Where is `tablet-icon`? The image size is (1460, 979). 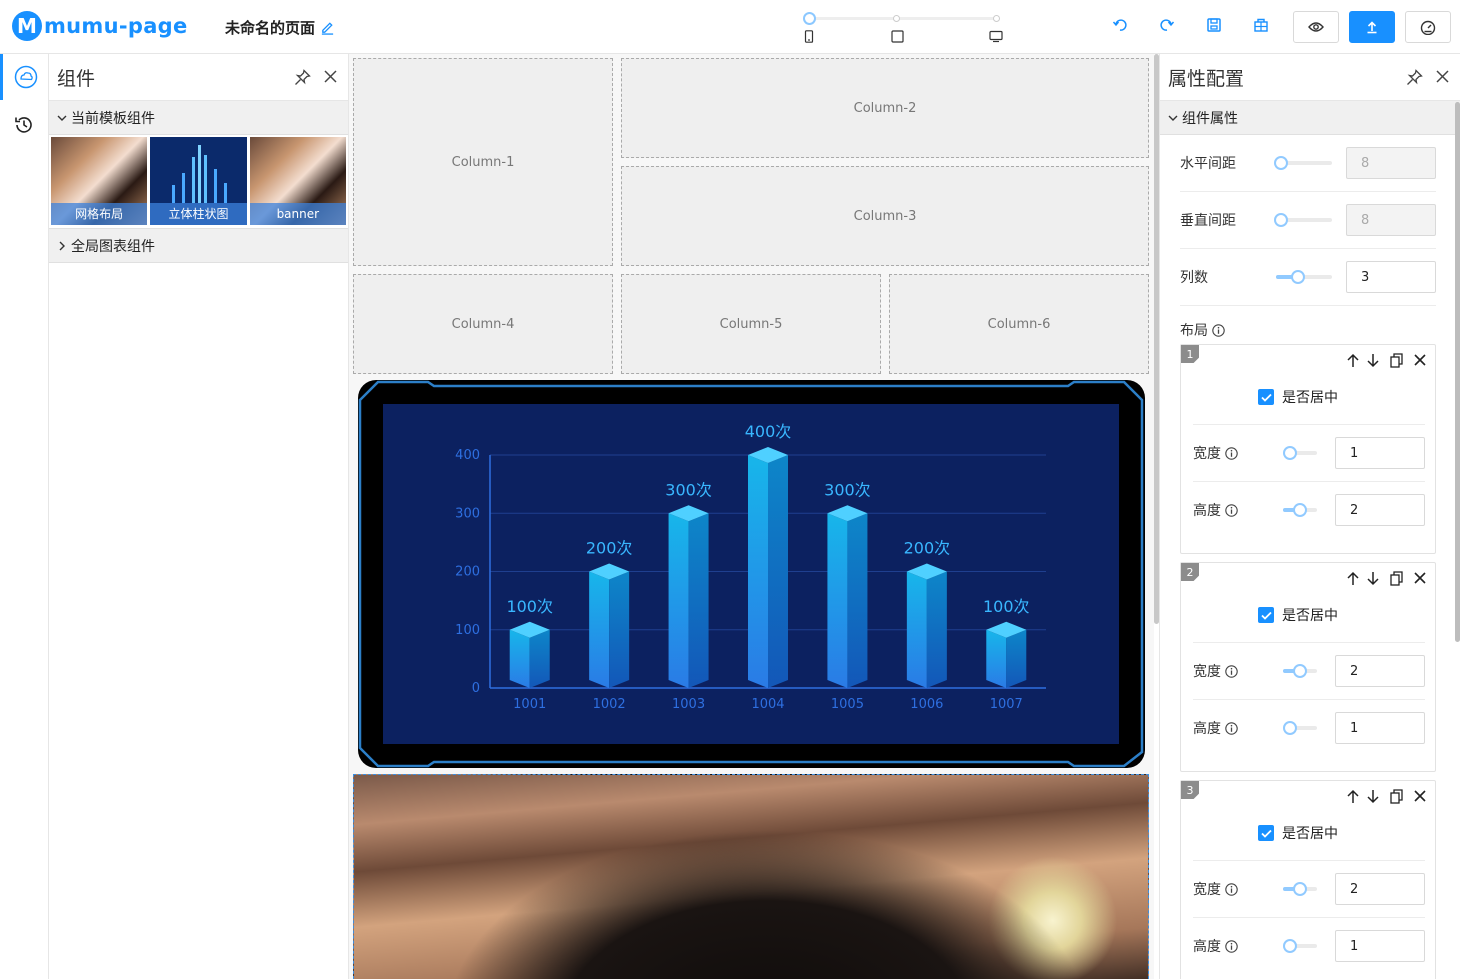
tablet-icon is located at coordinates (897, 36).